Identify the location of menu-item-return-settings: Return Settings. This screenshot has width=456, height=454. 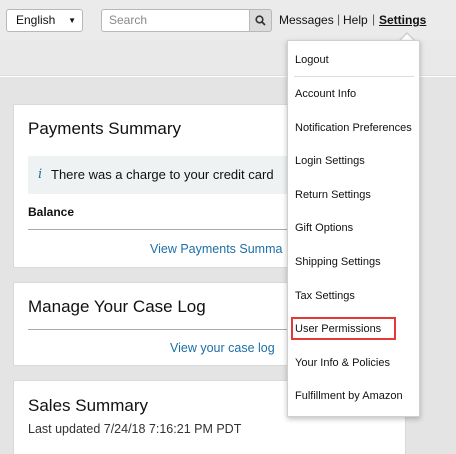
(333, 195).